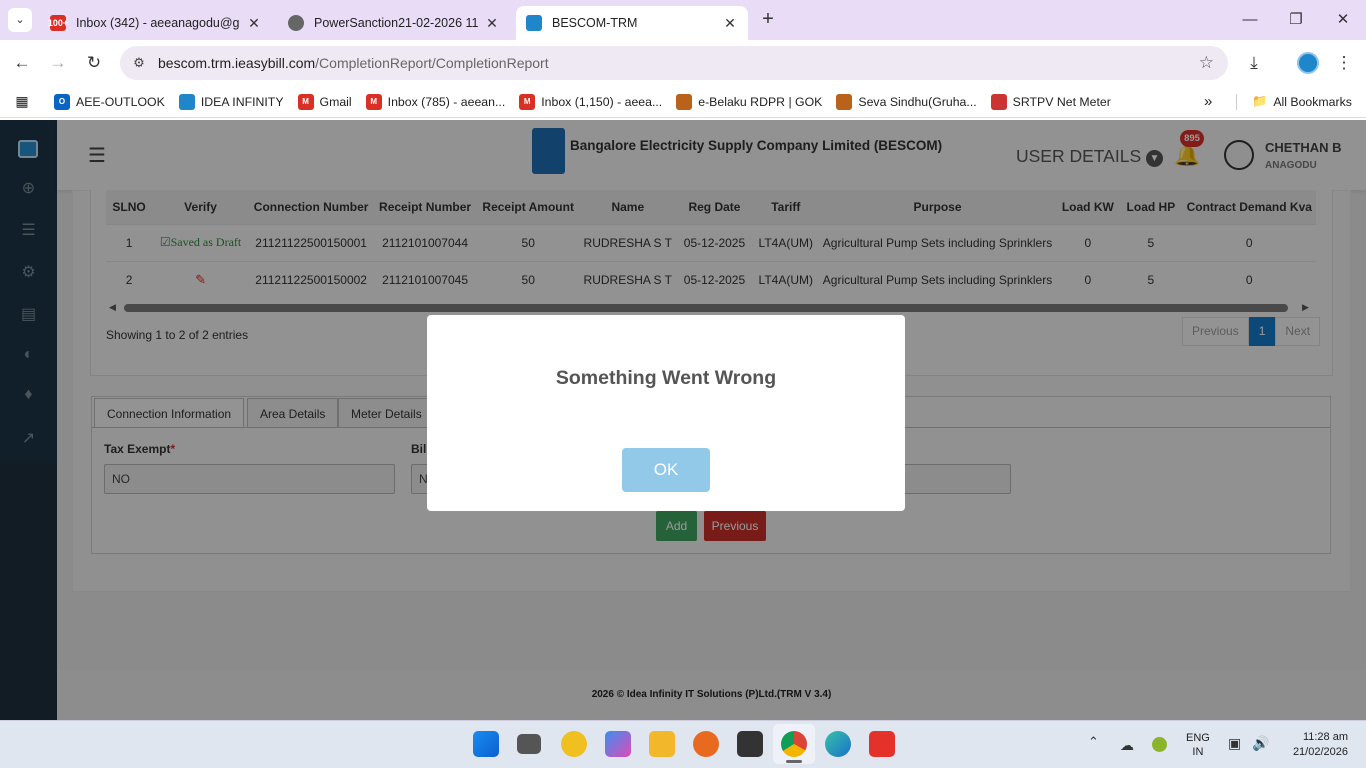 The width and height of the screenshot is (1366, 768). I want to click on language-indicator: ENG IN, so click(1198, 745).